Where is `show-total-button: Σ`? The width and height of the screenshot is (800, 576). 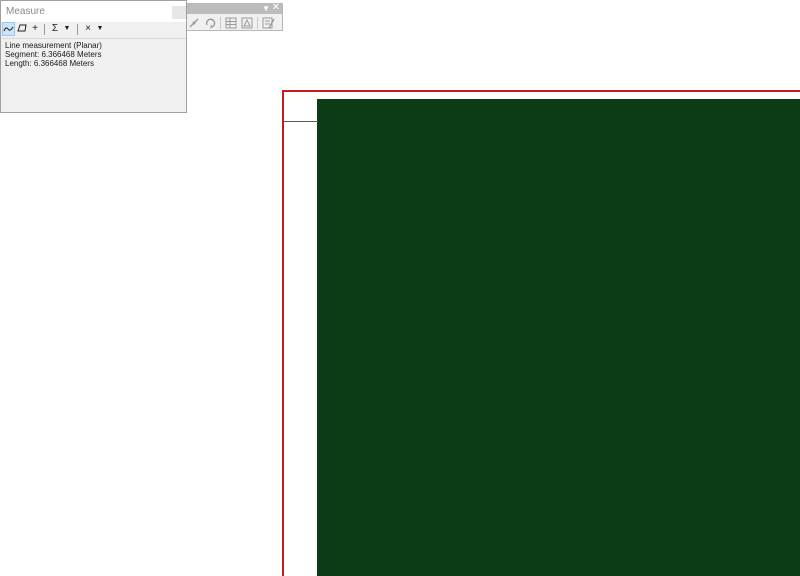 show-total-button: Σ is located at coordinates (55, 29).